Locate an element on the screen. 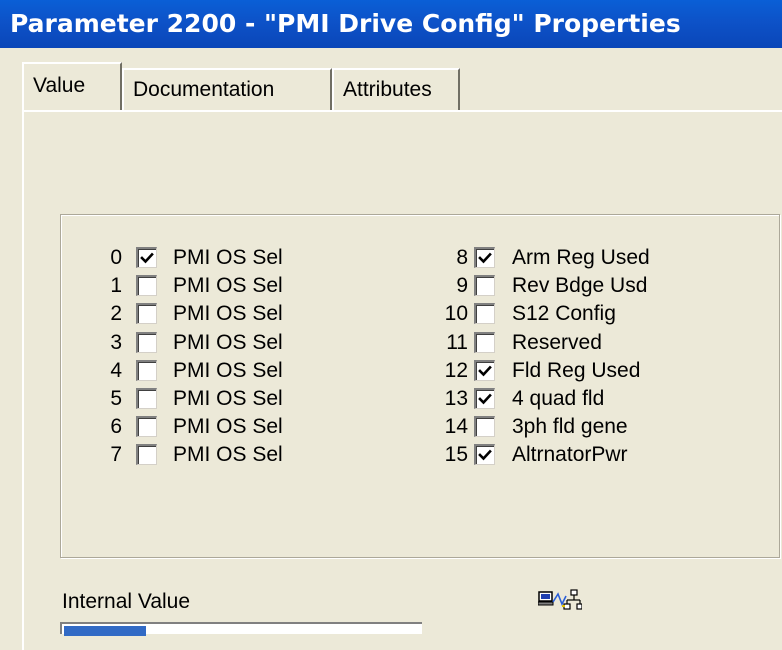  bit-number: 5 is located at coordinates (116, 398).